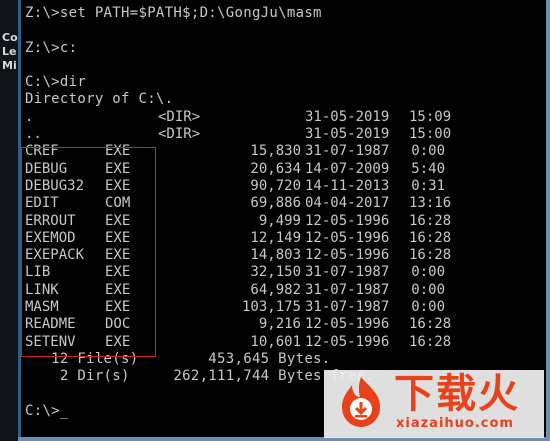 This screenshot has height=441, width=550. What do you see at coordinates (271, 307) in the screenshot?
I see `file-size: 103,175` at bounding box center [271, 307].